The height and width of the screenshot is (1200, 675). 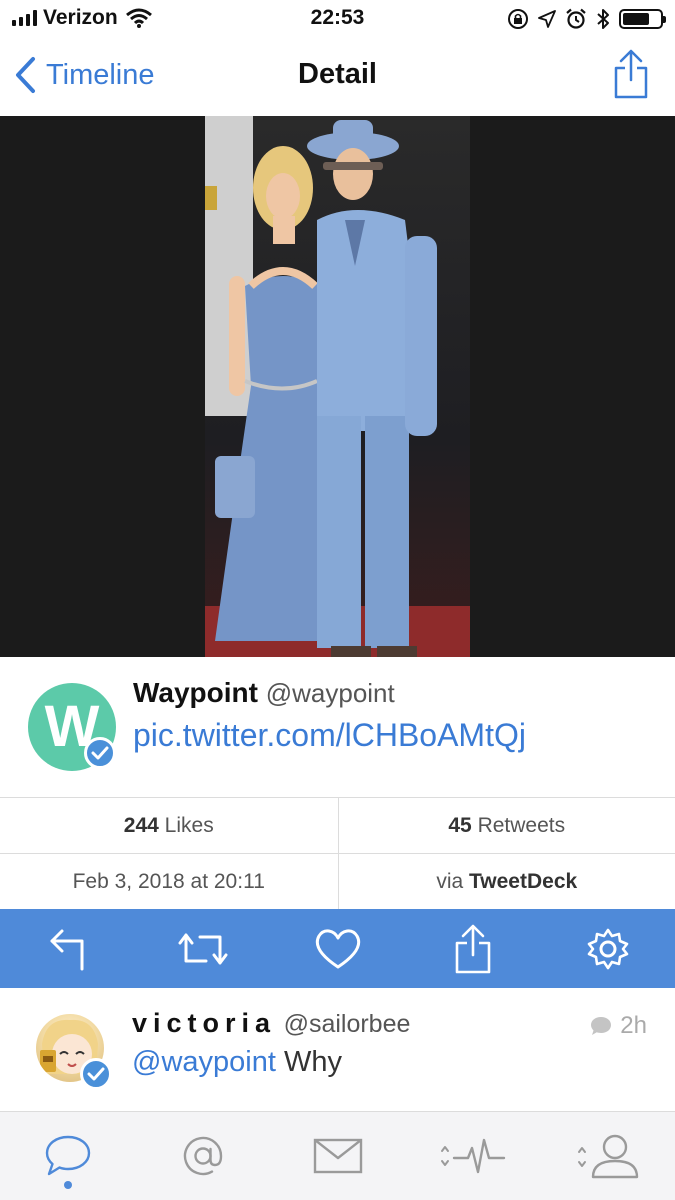 I want to click on tab-activity, so click(x=473, y=1156).